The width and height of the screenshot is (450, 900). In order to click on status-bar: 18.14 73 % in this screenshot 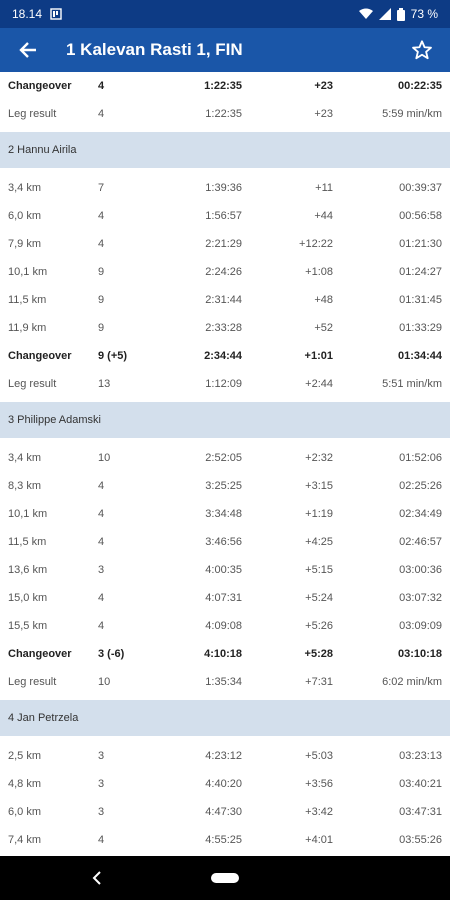, I will do `click(225, 14)`.